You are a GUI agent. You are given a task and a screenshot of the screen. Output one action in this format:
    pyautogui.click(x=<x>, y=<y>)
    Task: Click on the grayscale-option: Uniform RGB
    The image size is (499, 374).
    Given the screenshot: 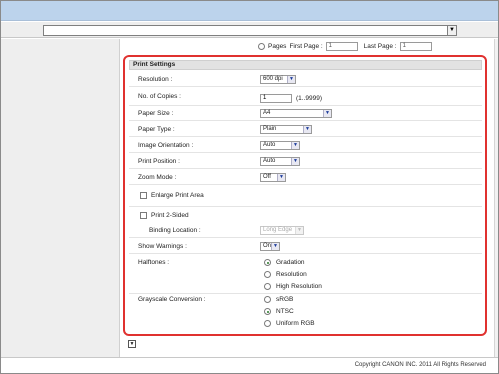 What is the action you would take?
    pyautogui.click(x=295, y=323)
    